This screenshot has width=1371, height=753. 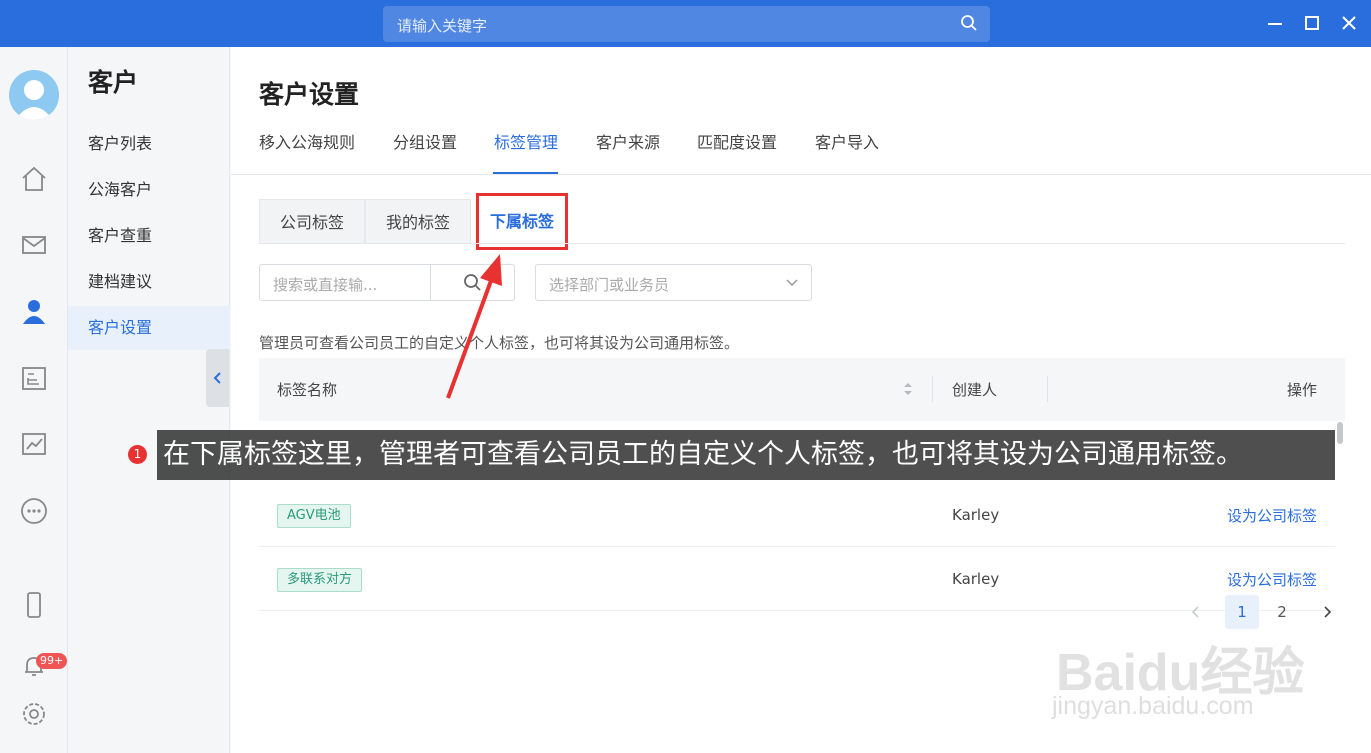 I want to click on mail-icon, so click(x=34, y=245).